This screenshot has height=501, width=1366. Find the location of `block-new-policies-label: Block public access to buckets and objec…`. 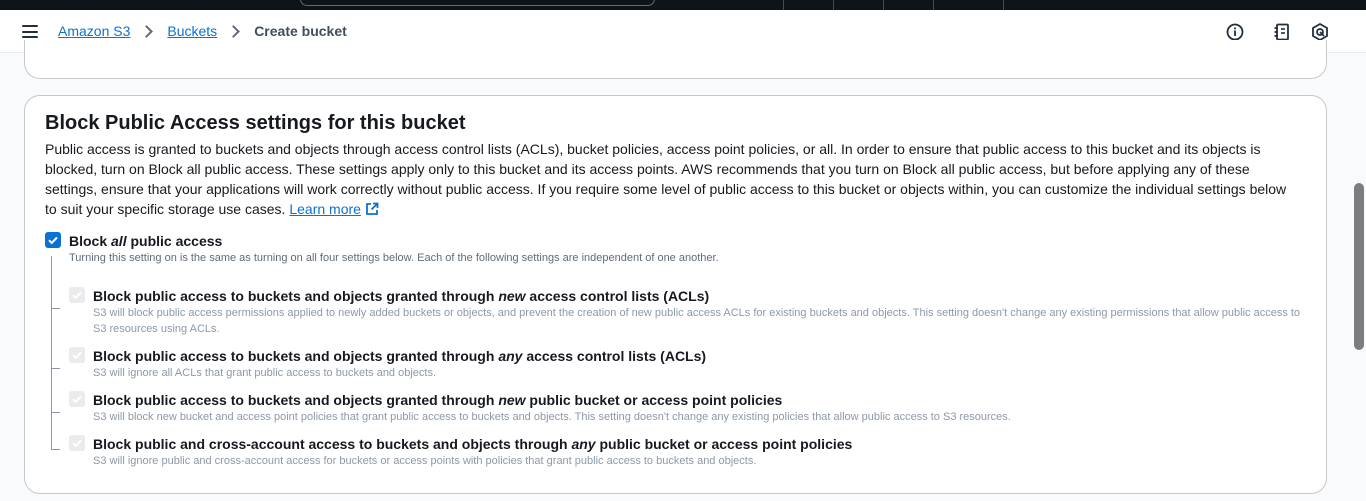

block-new-policies-label: Block public access to buckets and objec… is located at coordinates (437, 400).